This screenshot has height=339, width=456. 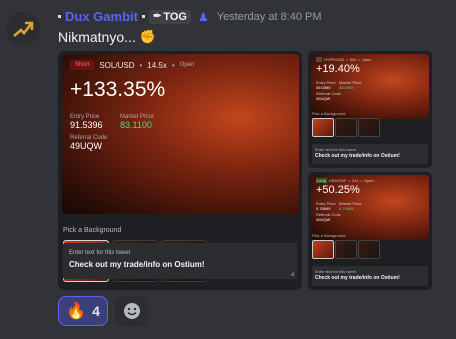 I want to click on reaction-count: 4, so click(x=96, y=311).